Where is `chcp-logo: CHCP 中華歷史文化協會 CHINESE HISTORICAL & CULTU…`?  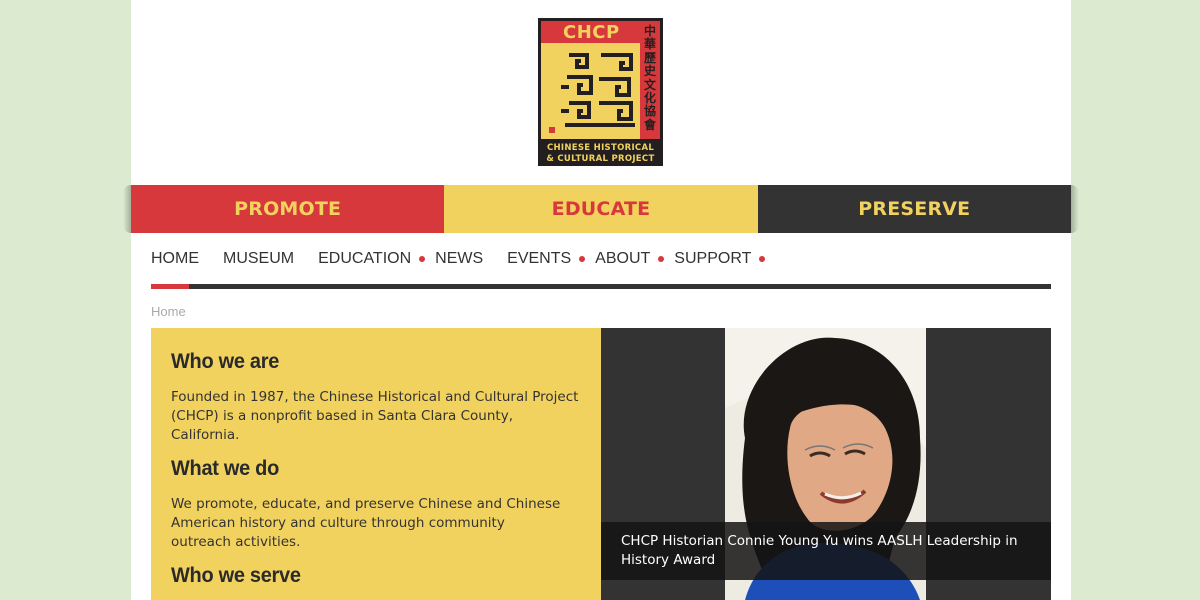 chcp-logo: CHCP 中華歷史文化協會 CHINESE HISTORICAL & CULTU… is located at coordinates (600, 92).